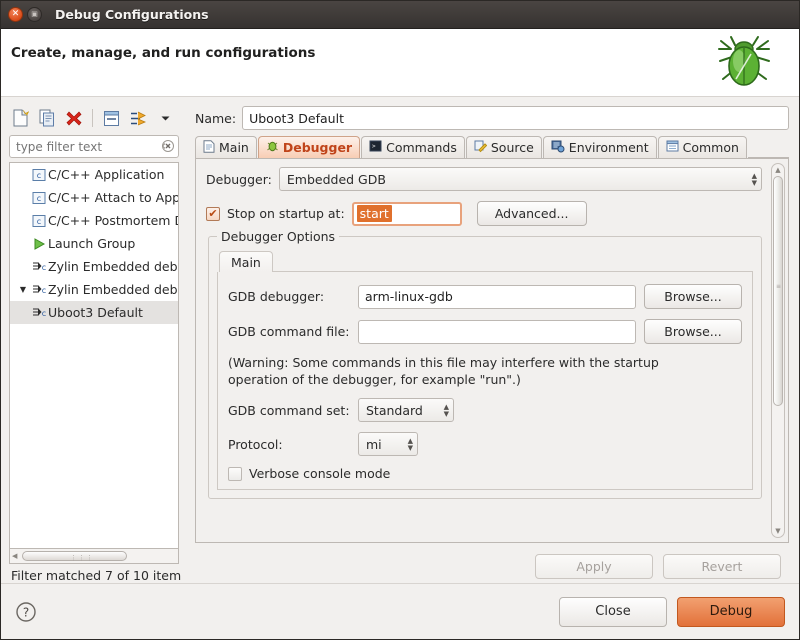 The width and height of the screenshot is (800, 640). I want to click on stop-on-startup-value: start, so click(374, 213).